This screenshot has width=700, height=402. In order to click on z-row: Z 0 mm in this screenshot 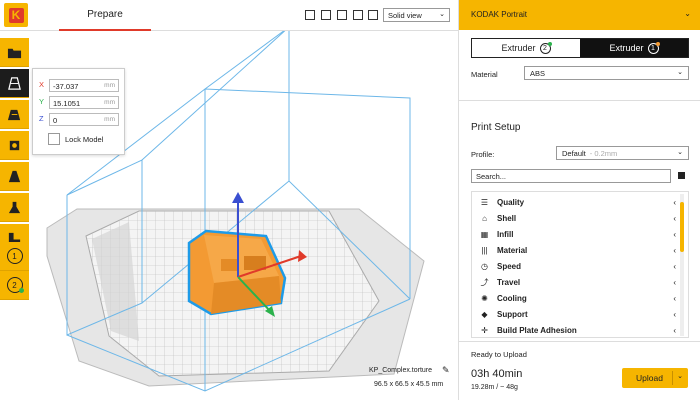, I will do `click(80, 119)`.